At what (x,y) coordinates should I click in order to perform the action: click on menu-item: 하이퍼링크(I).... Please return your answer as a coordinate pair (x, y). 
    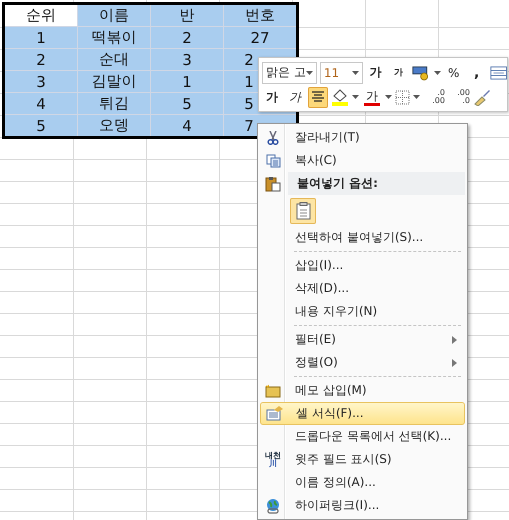
    Looking at the image, I should click on (362, 505).